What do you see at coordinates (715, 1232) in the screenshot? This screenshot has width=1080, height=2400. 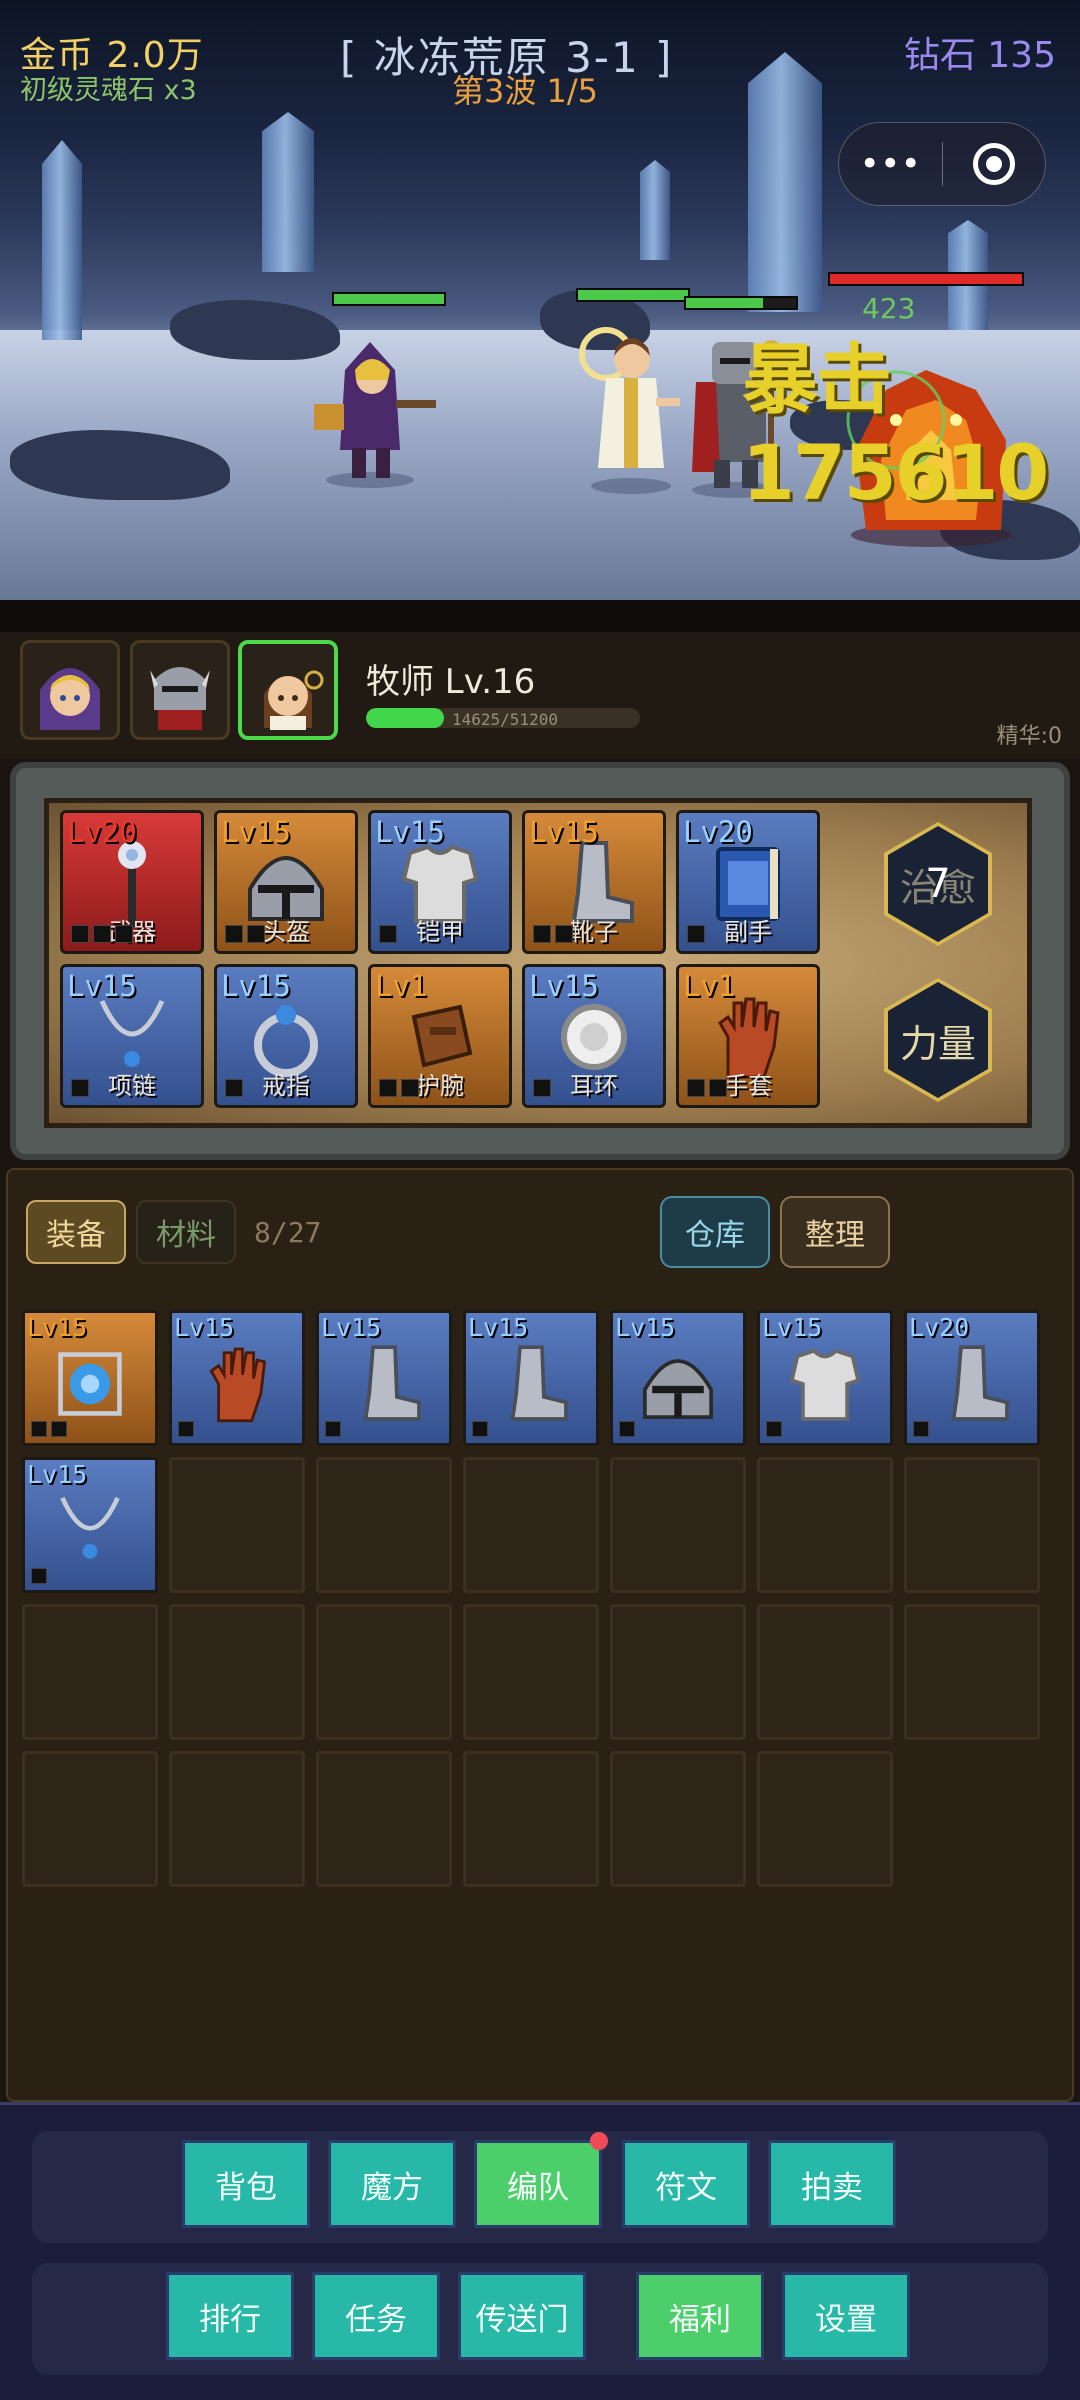 I see `warehouse-button: 仓库` at bounding box center [715, 1232].